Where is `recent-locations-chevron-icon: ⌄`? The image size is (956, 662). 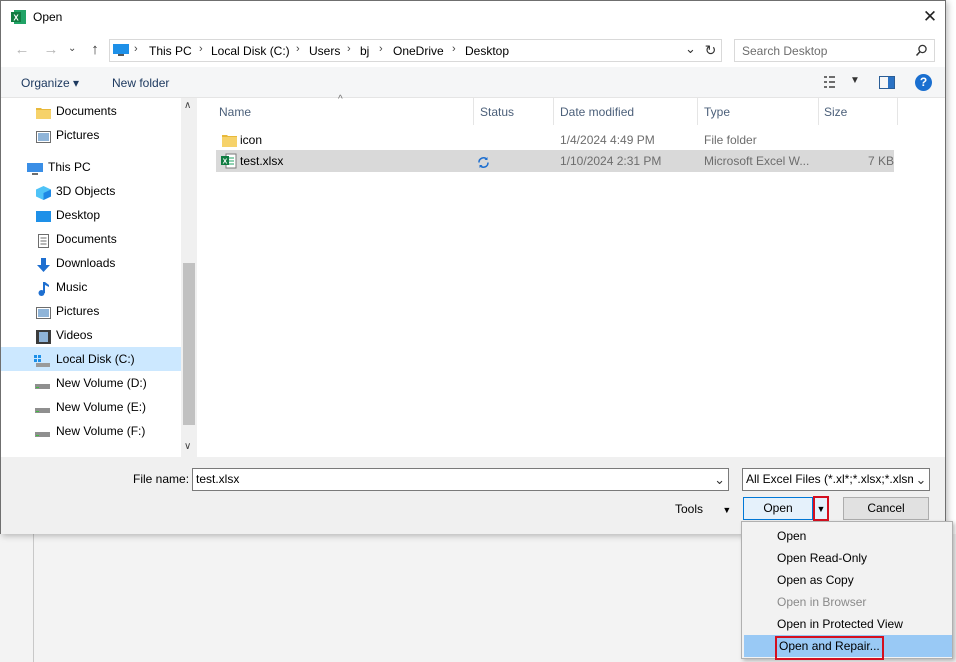
recent-locations-chevron-icon: ⌄ is located at coordinates (72, 48).